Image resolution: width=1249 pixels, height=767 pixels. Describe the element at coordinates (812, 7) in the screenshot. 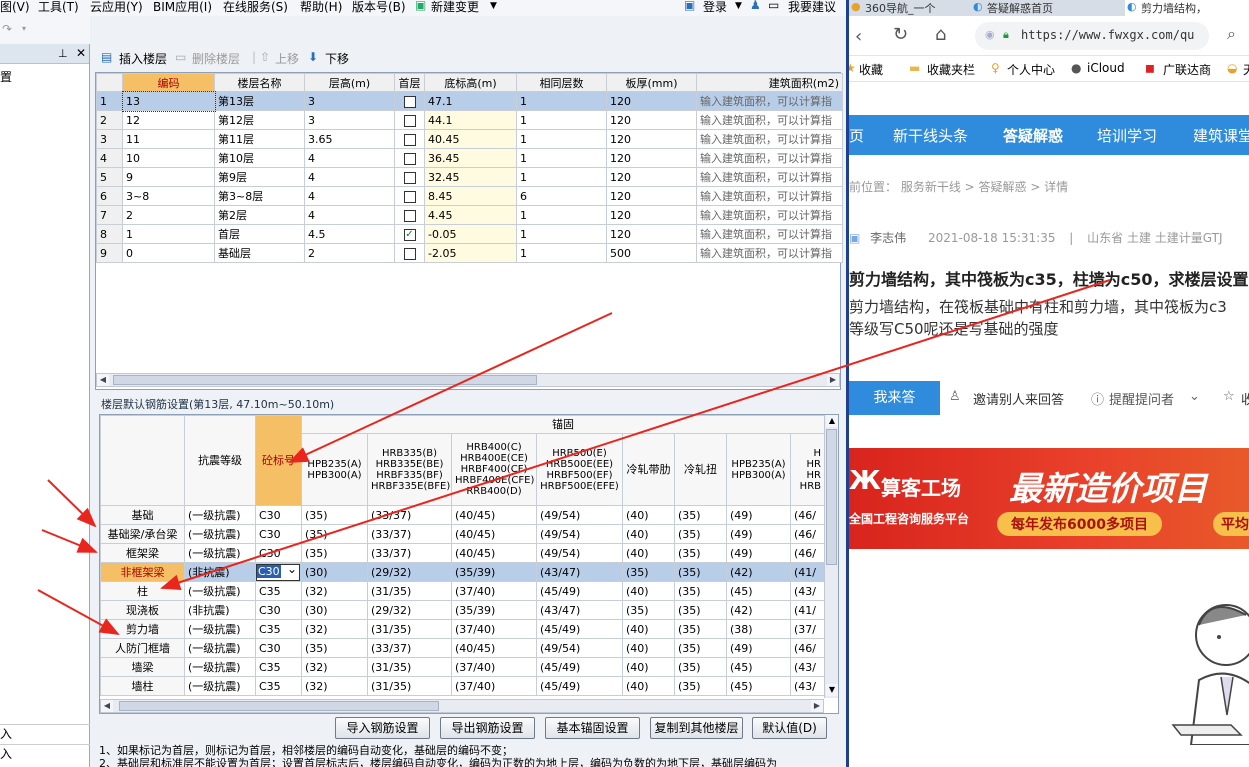

I see `feedback-link: 我要建议` at that location.